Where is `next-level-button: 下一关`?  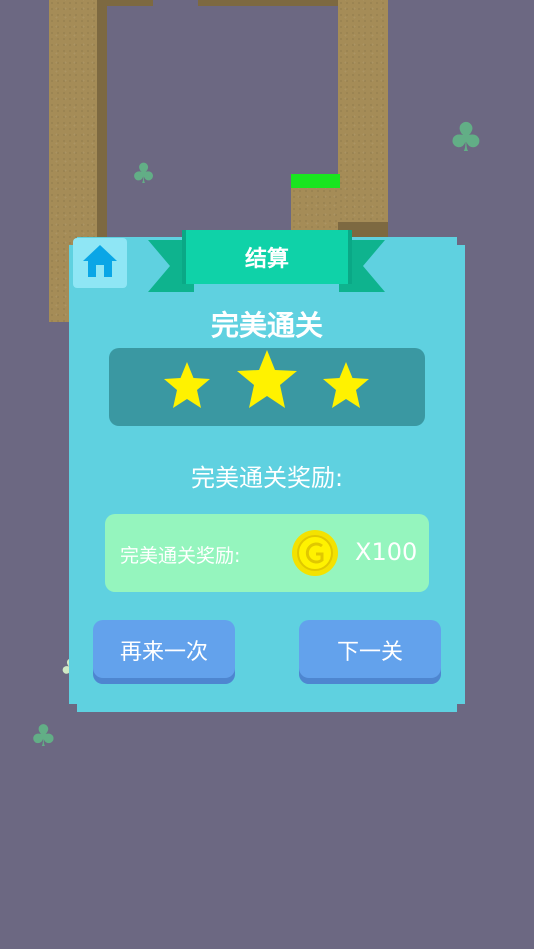
next-level-button: 下一关 is located at coordinates (370, 652).